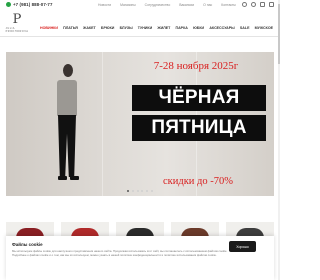  Describe the element at coordinates (207, 5) in the screenshot. I see `topnav-item-about: О нас` at that location.